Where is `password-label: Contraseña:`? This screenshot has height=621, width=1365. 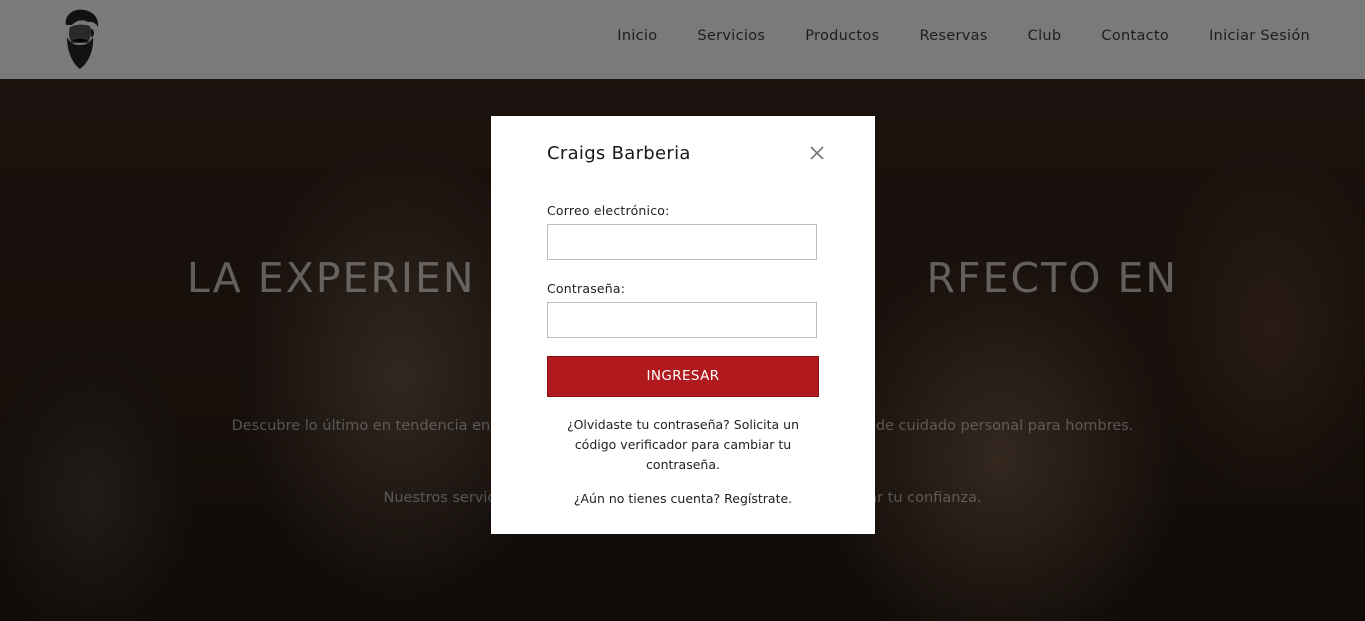 password-label: Contraseña: is located at coordinates (586, 288).